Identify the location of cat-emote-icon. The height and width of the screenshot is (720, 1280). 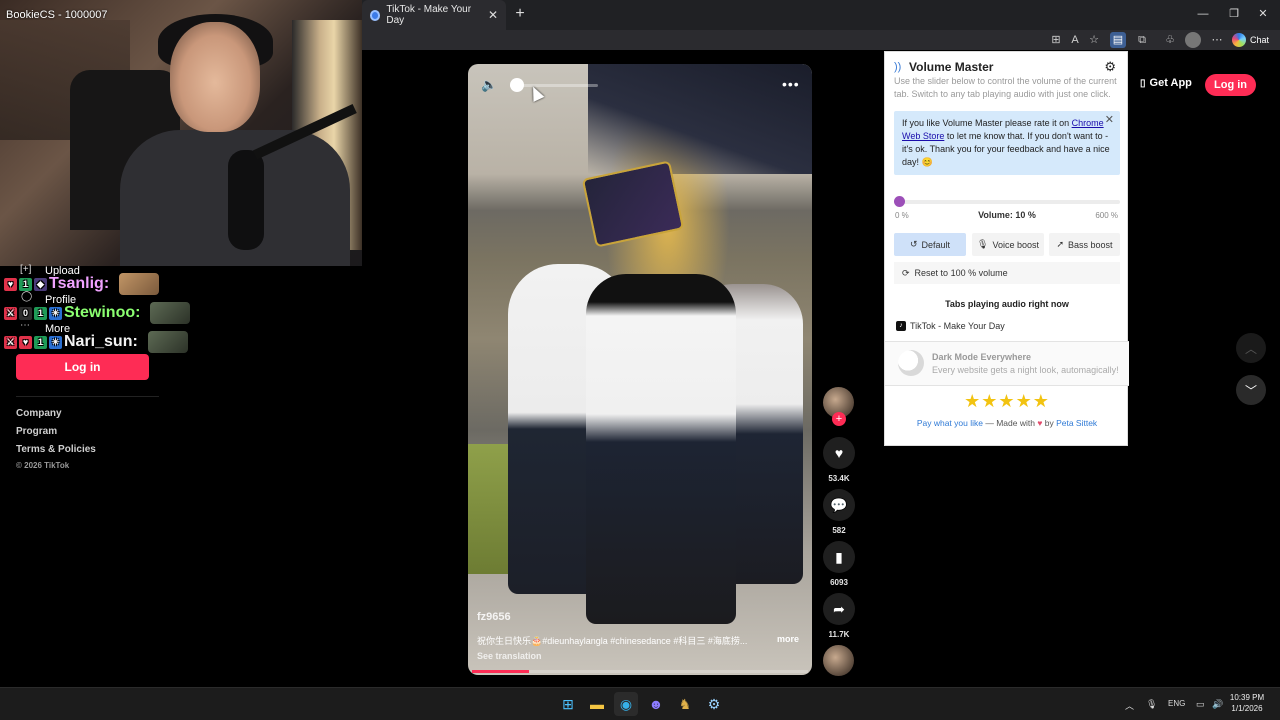
(139, 284).